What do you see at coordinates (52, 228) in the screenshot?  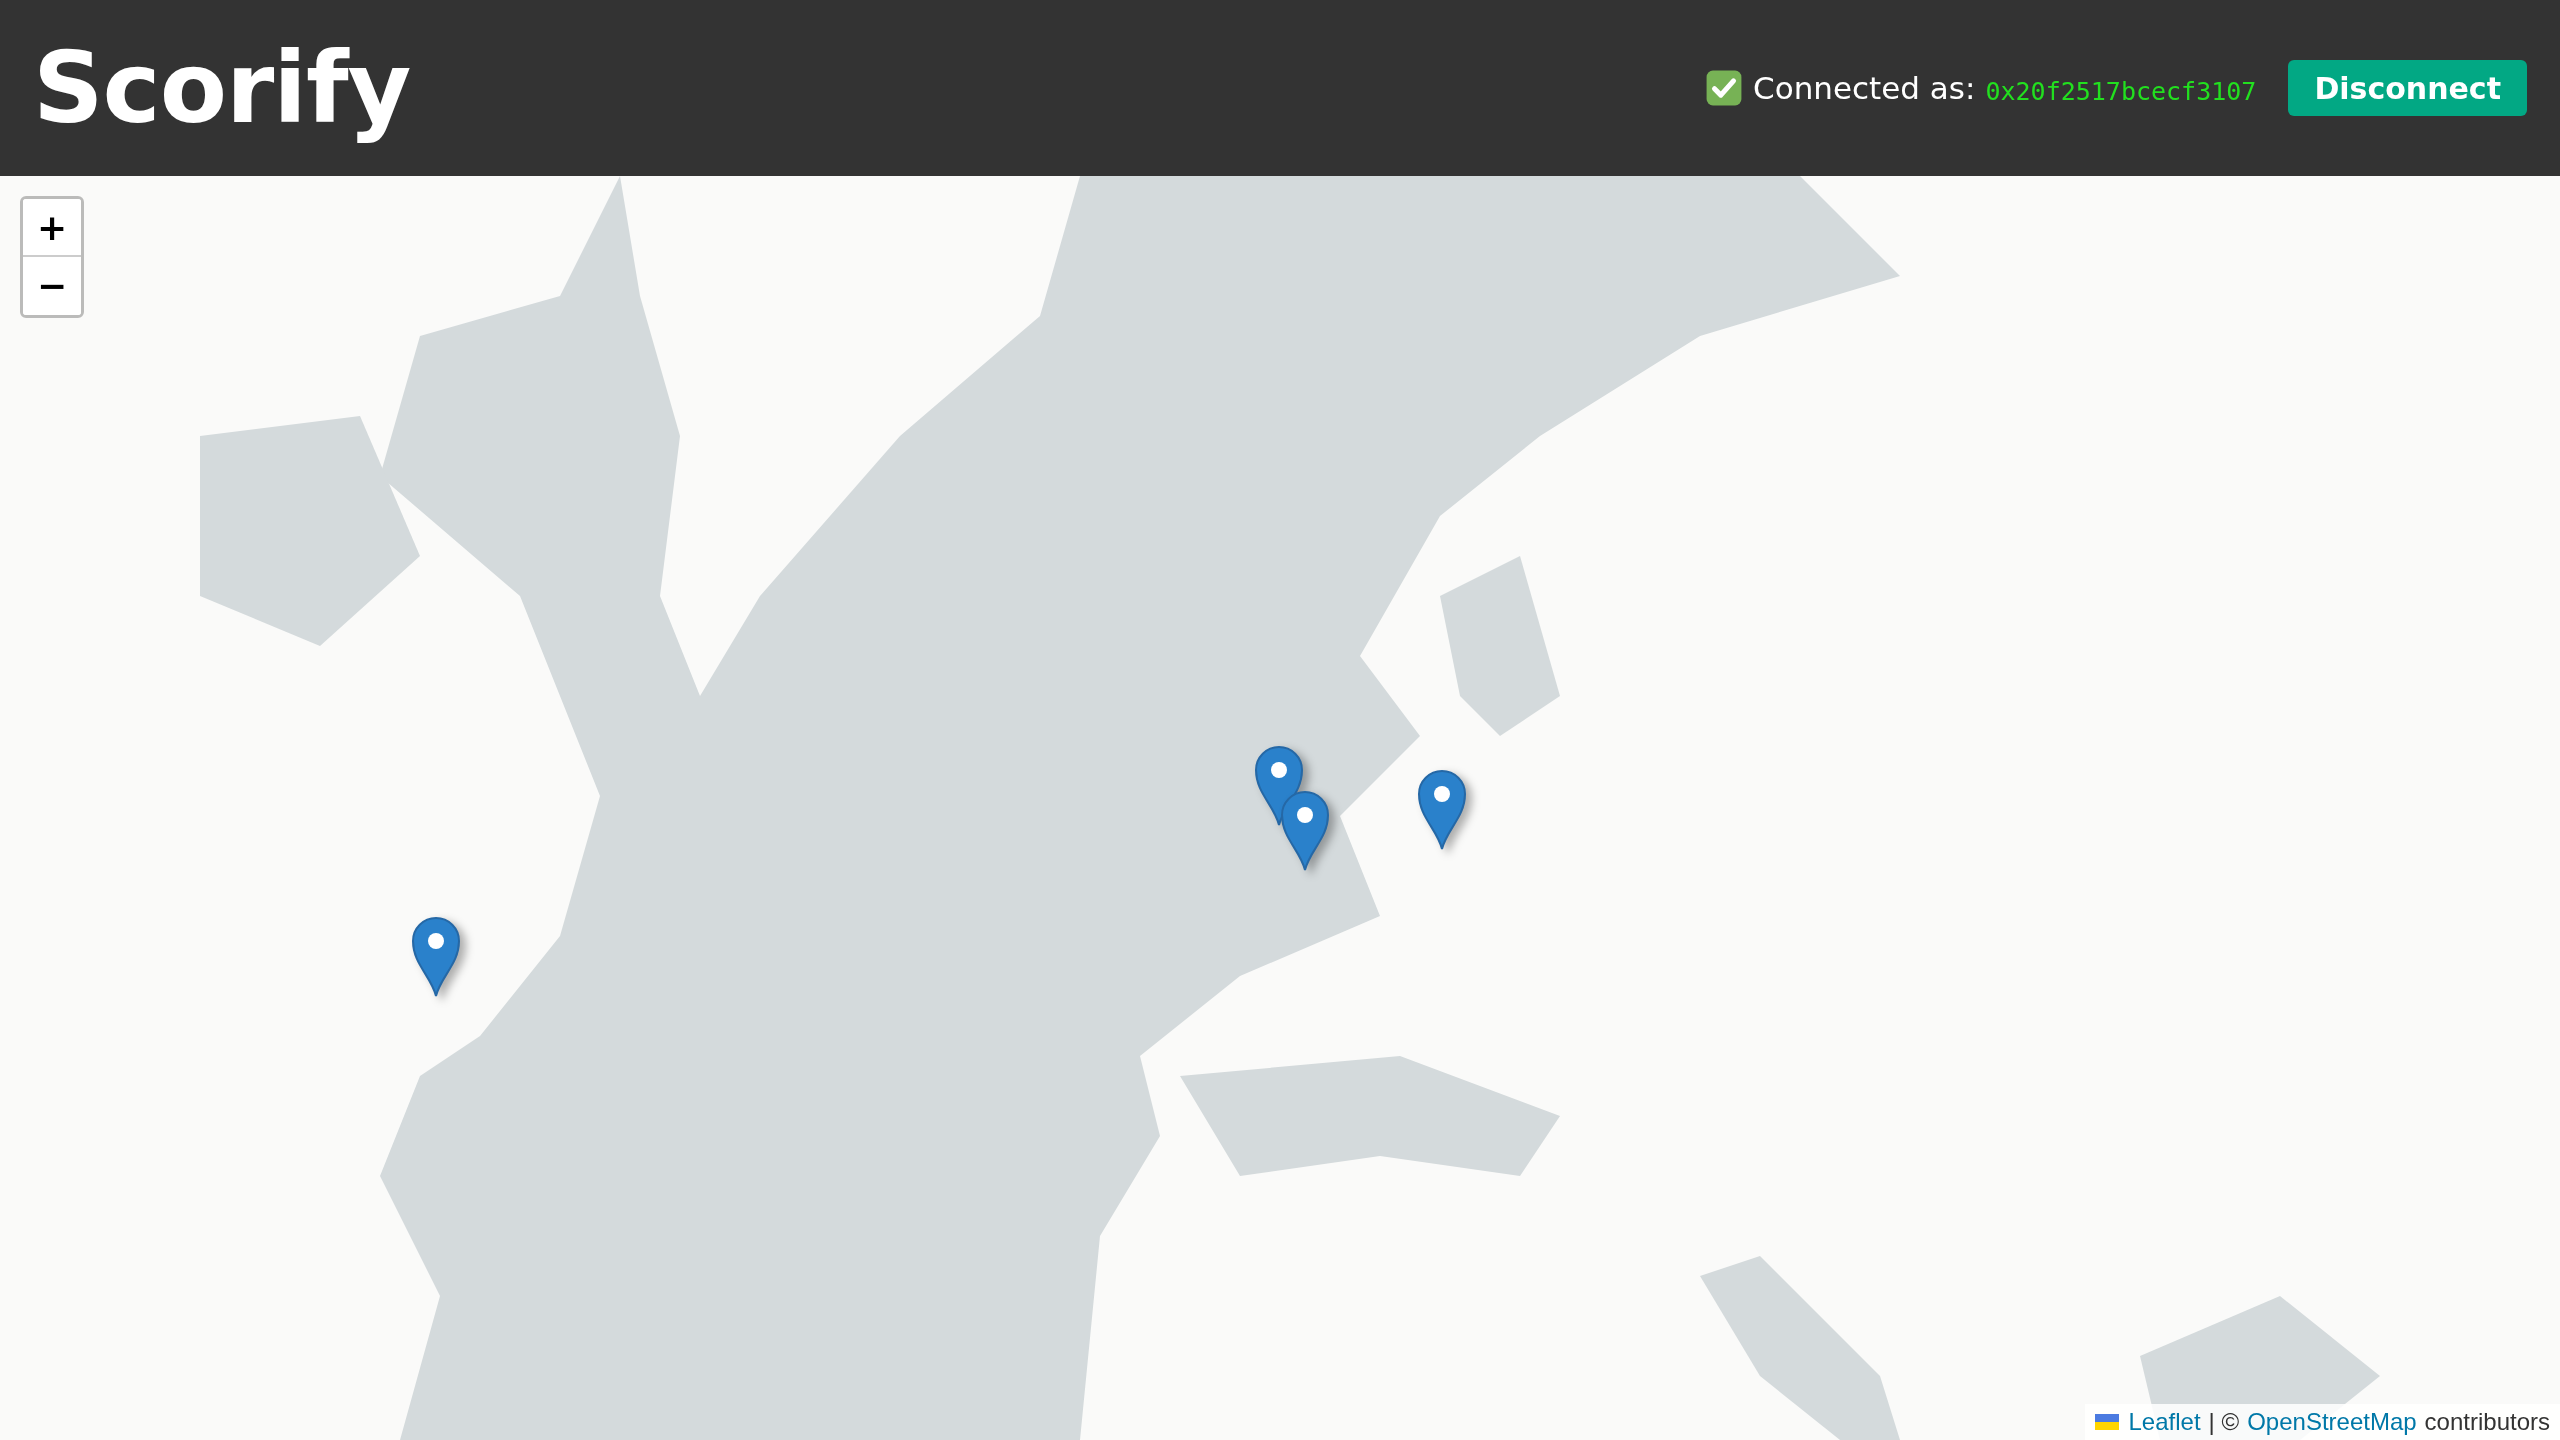 I see `zoom-in-button: +` at bounding box center [52, 228].